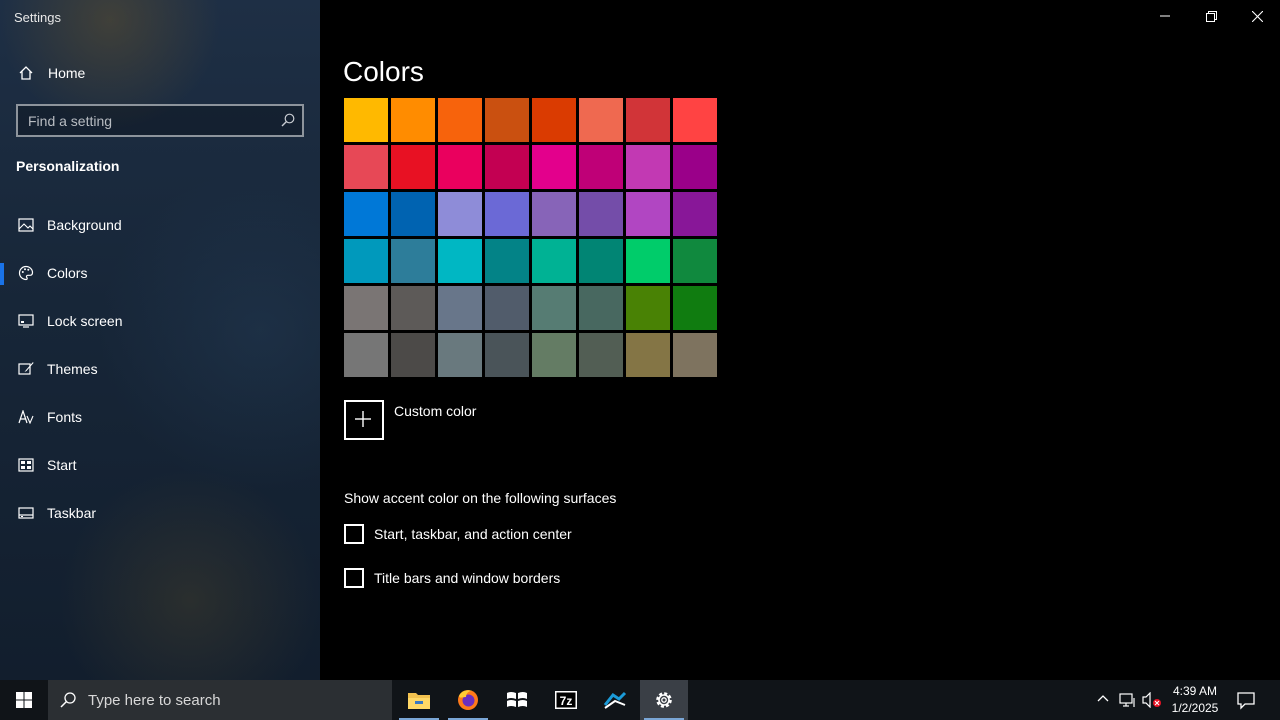  Describe the element at coordinates (72, 369) in the screenshot. I see `sidebar-item-label: Themes` at that location.